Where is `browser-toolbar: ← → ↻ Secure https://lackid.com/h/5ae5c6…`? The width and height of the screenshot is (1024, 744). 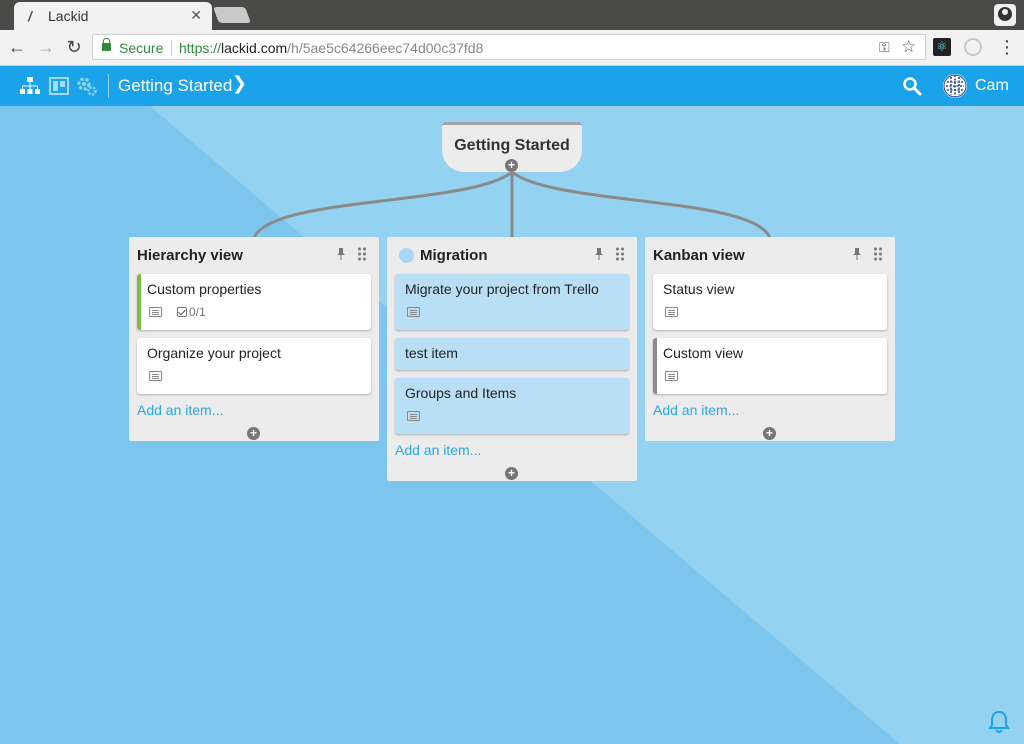
browser-toolbar: ← → ↻ Secure https://lackid.com/h/5ae5c6… is located at coordinates (512, 48).